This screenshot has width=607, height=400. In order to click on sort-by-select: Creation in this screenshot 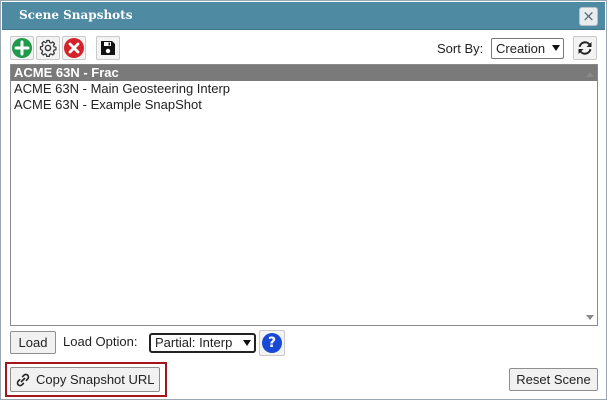, I will do `click(527, 48)`.